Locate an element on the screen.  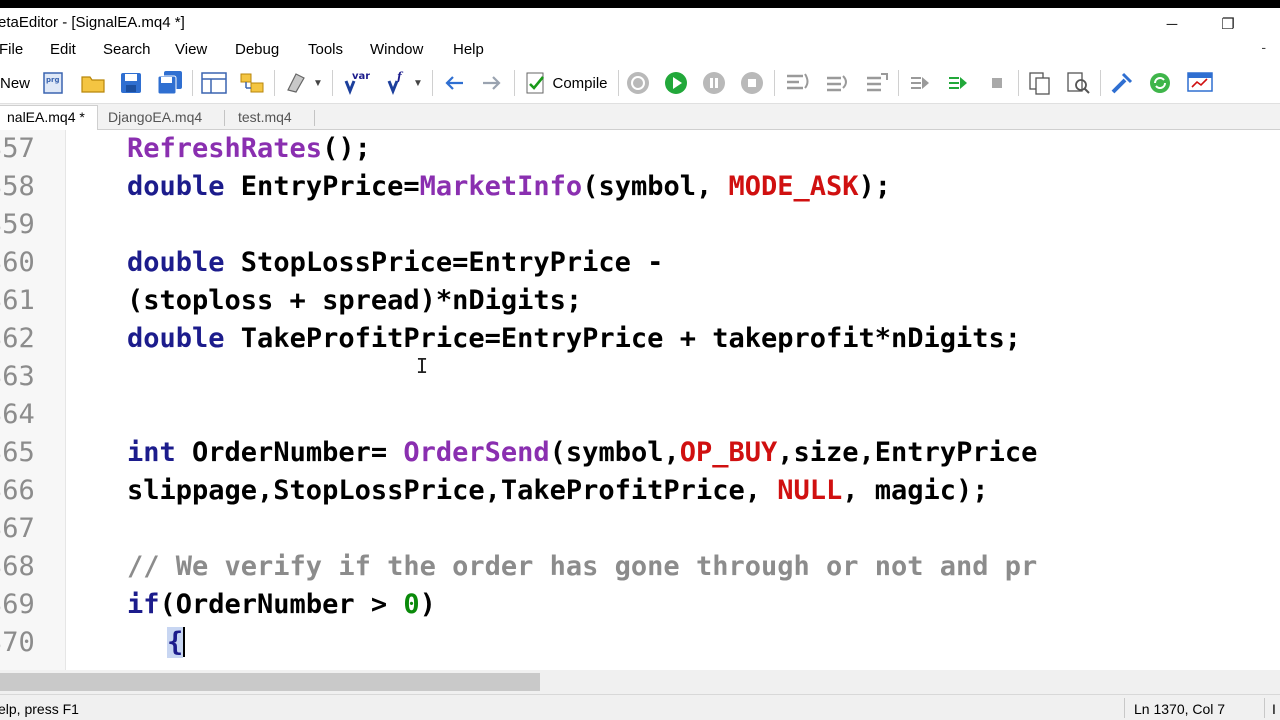
step-into-button is located at coordinates (797, 83).